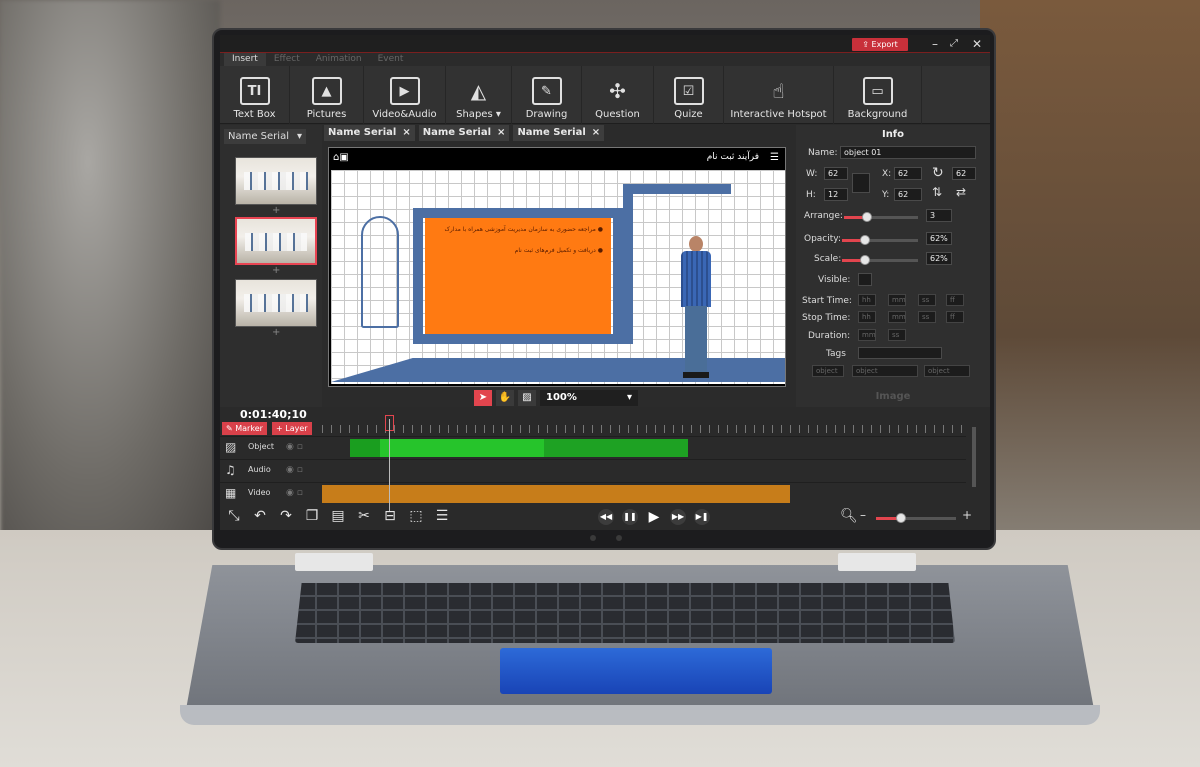 Image resolution: width=1200 pixels, height=767 pixels. What do you see at coordinates (823, 216) in the screenshot?
I see `arrange-label: Arrange:` at bounding box center [823, 216].